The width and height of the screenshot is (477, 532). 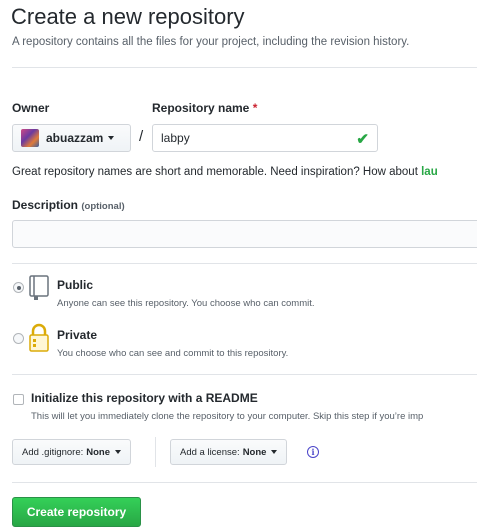 I want to click on vertical-divider, so click(x=155, y=452).